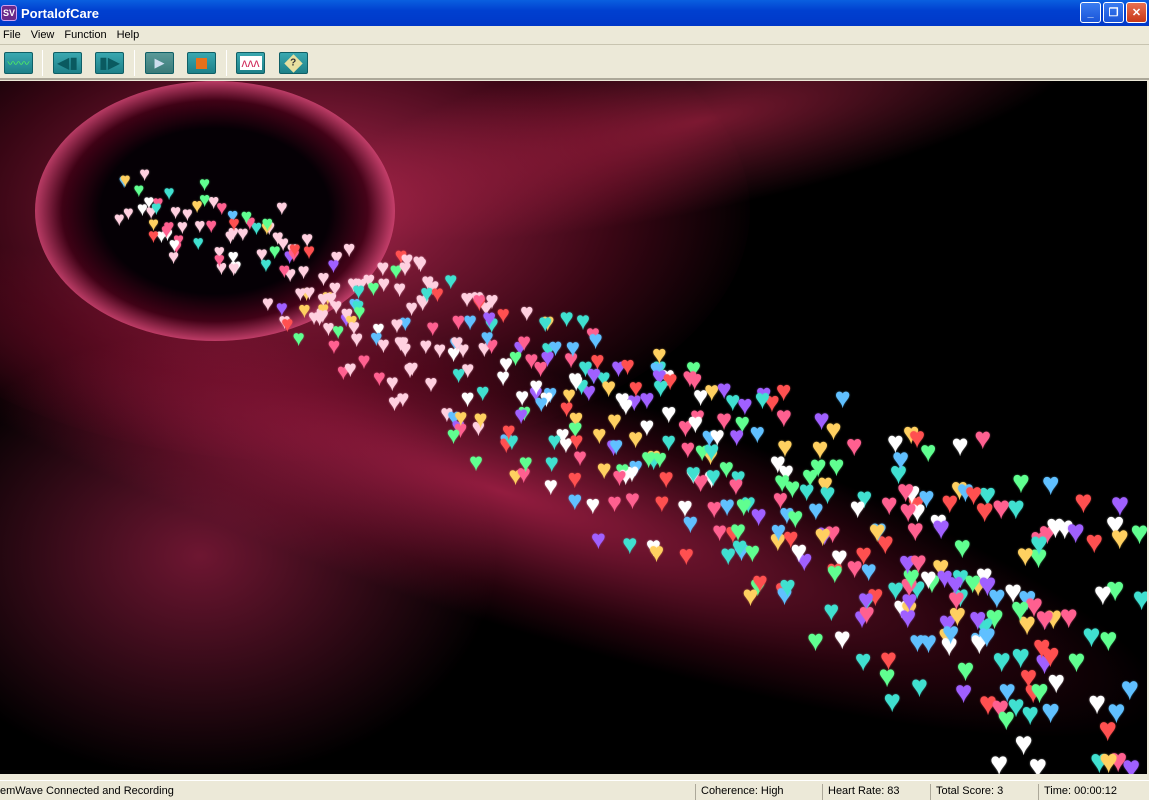 Image resolution: width=1149 pixels, height=800 pixels. What do you see at coordinates (129, 35) in the screenshot?
I see `menu-help: Help` at bounding box center [129, 35].